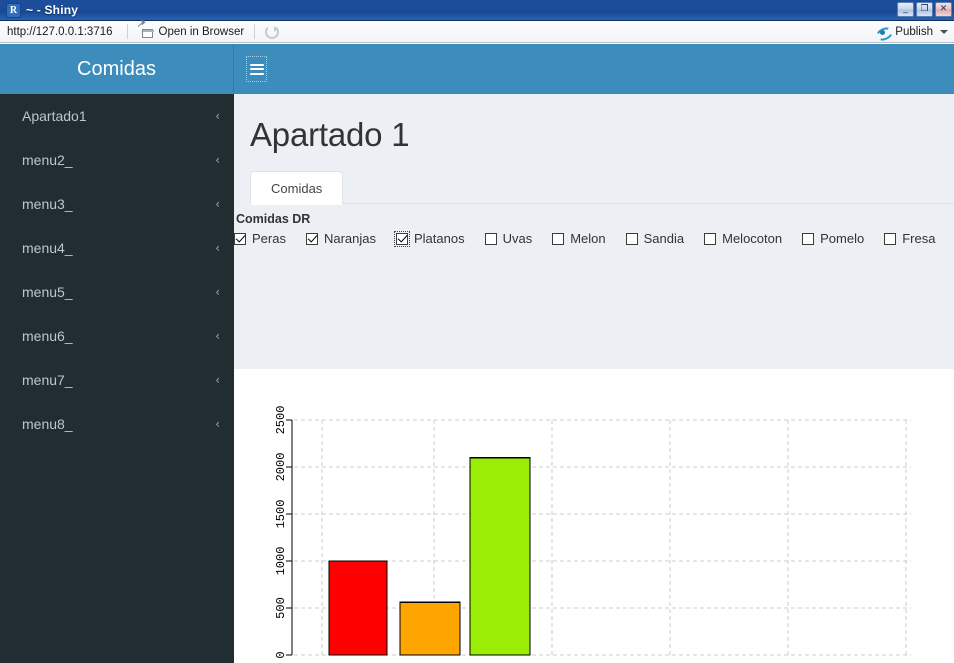  What do you see at coordinates (117, 292) in the screenshot?
I see `sidebar-item-menu5: menu5_ ‹` at bounding box center [117, 292].